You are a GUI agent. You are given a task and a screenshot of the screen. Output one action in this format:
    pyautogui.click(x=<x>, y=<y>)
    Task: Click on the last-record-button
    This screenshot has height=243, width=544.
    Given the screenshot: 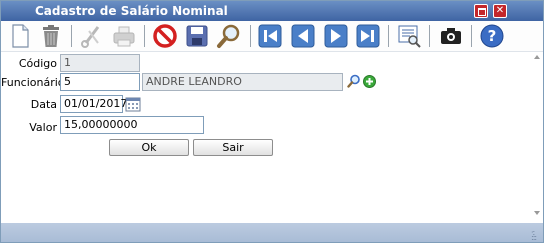 What is the action you would take?
    pyautogui.click(x=368, y=36)
    